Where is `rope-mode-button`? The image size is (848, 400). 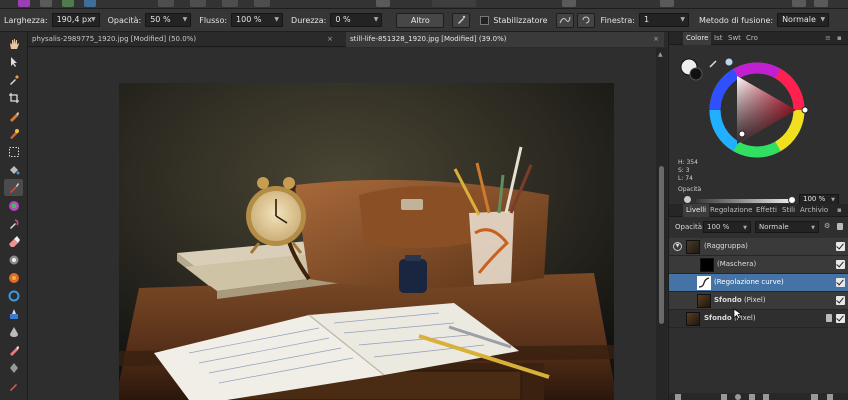
rope-mode-button is located at coordinates (564, 20).